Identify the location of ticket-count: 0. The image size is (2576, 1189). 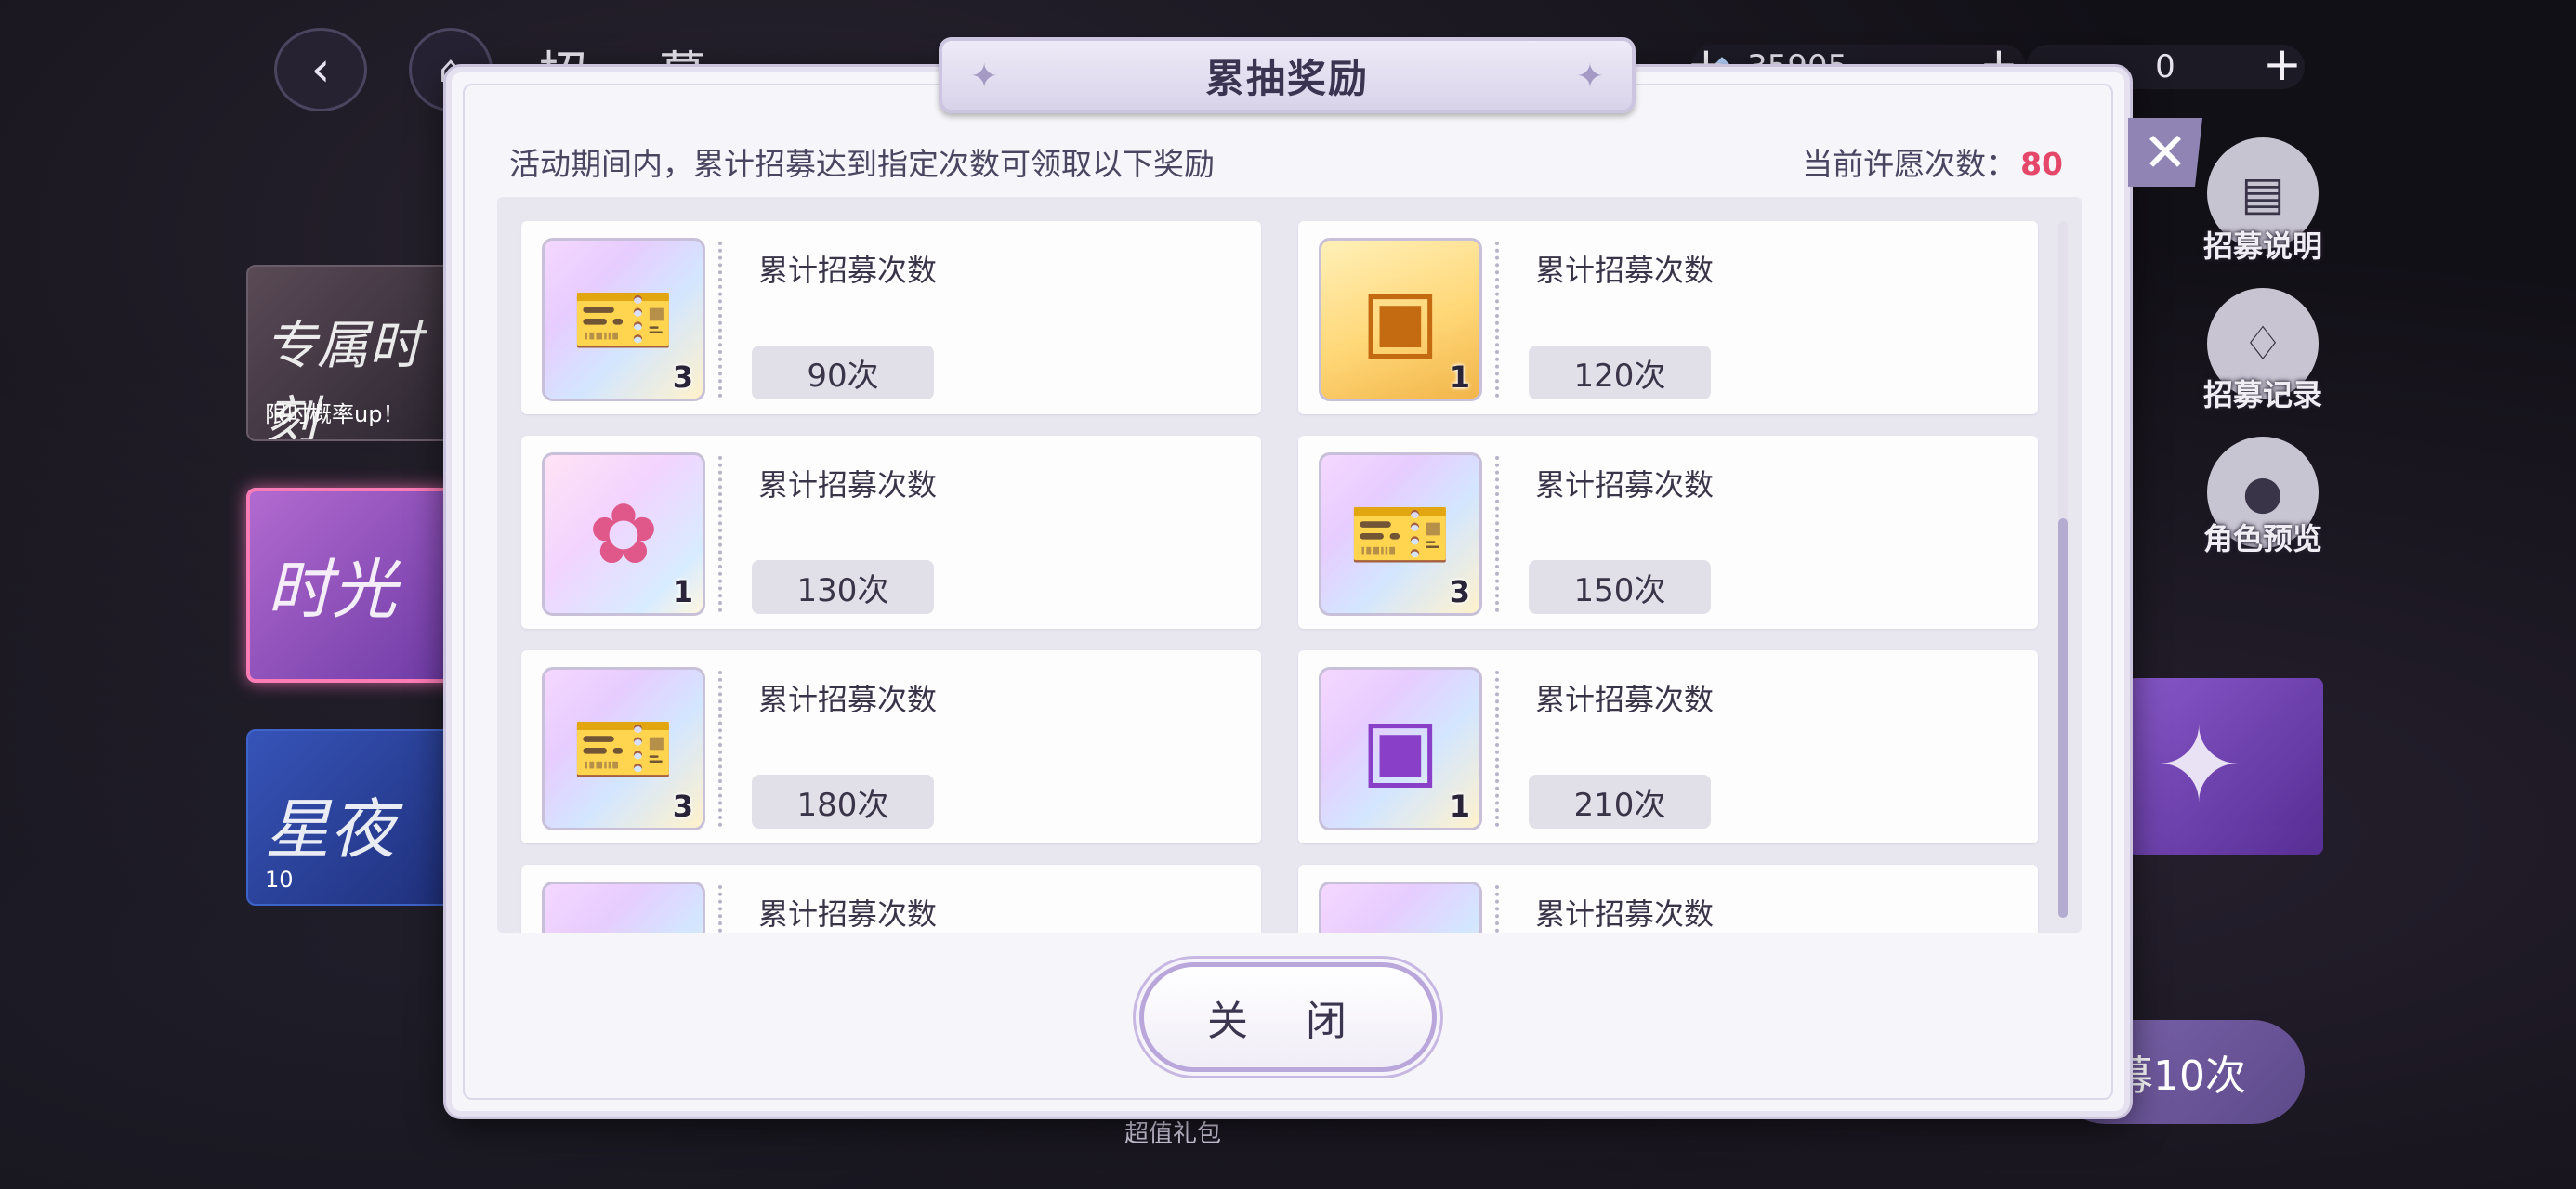
(2165, 66).